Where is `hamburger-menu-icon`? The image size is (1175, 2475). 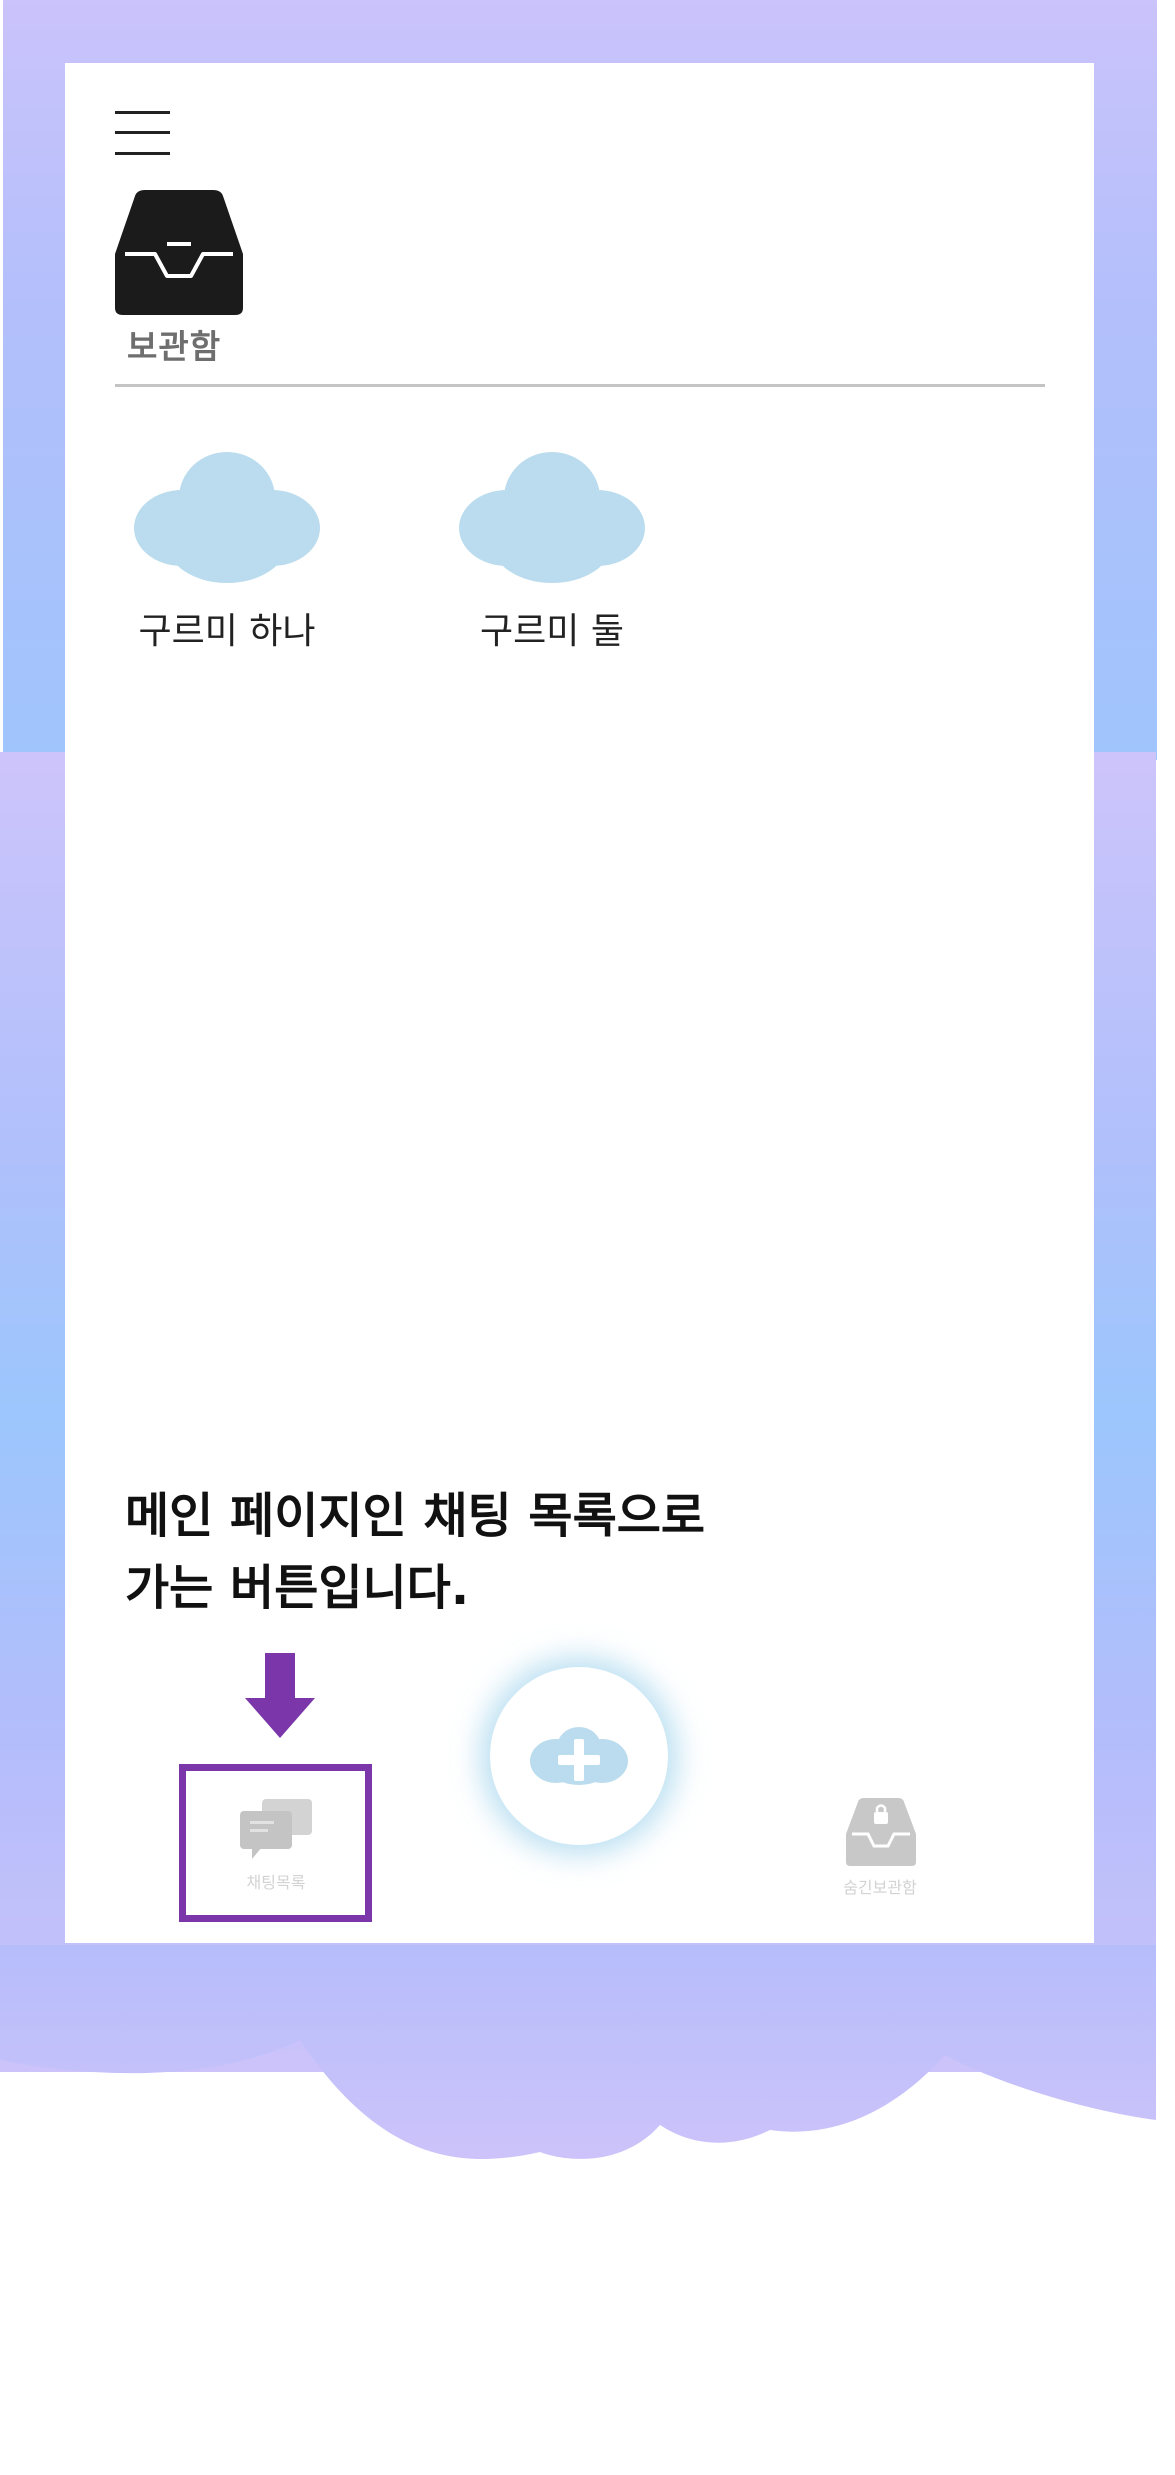 hamburger-menu-icon is located at coordinates (142, 133).